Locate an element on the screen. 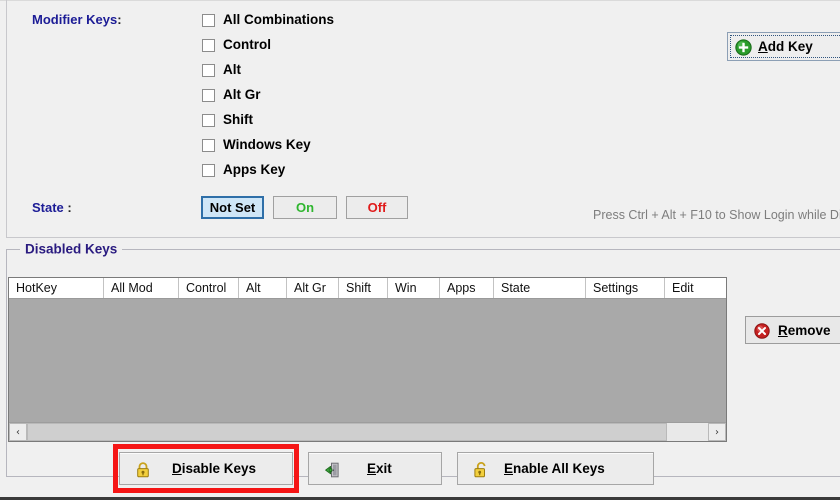 Image resolution: width=840 pixels, height=500 pixels. state-button-on: On is located at coordinates (305, 207).